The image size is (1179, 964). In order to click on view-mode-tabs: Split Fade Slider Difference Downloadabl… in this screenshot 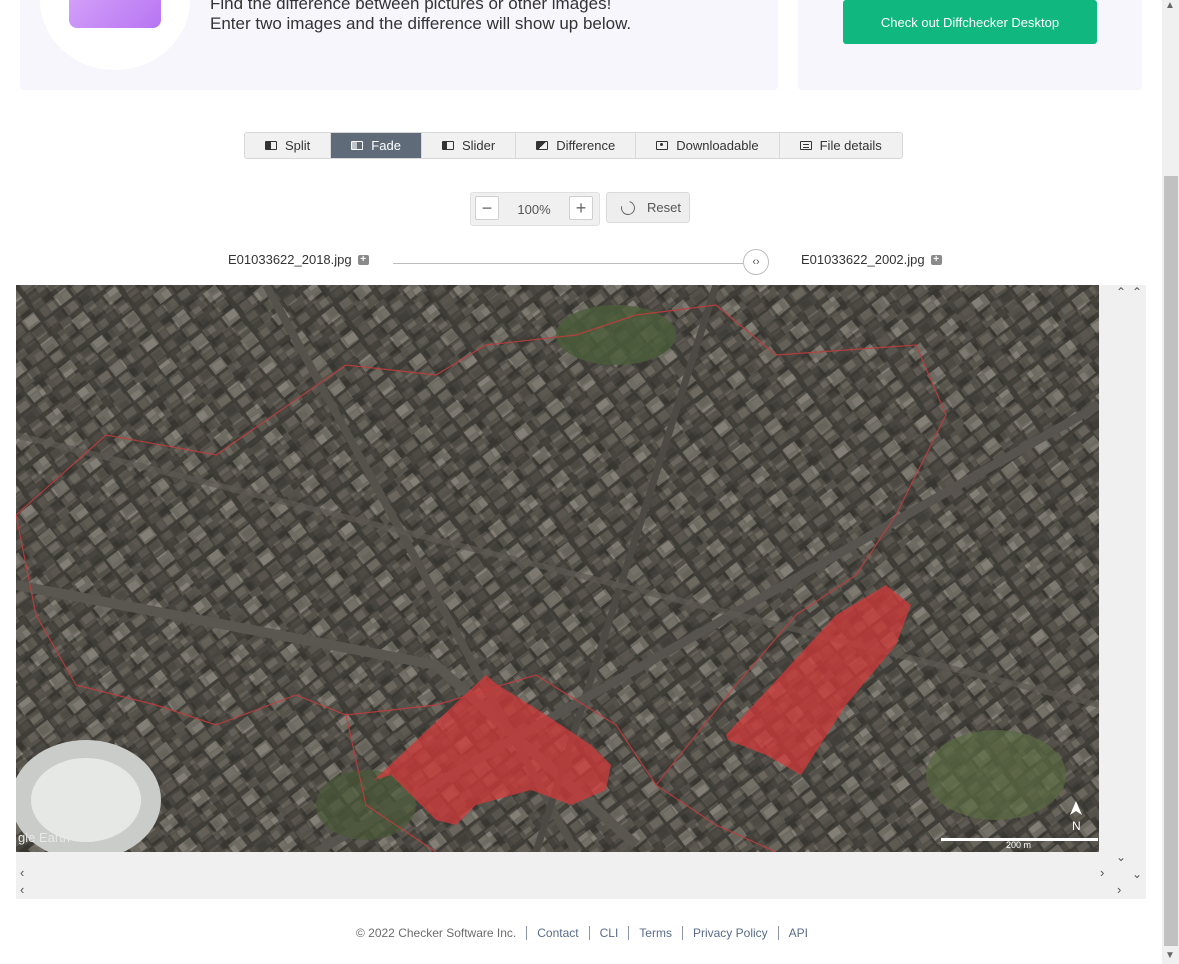, I will do `click(573, 145)`.